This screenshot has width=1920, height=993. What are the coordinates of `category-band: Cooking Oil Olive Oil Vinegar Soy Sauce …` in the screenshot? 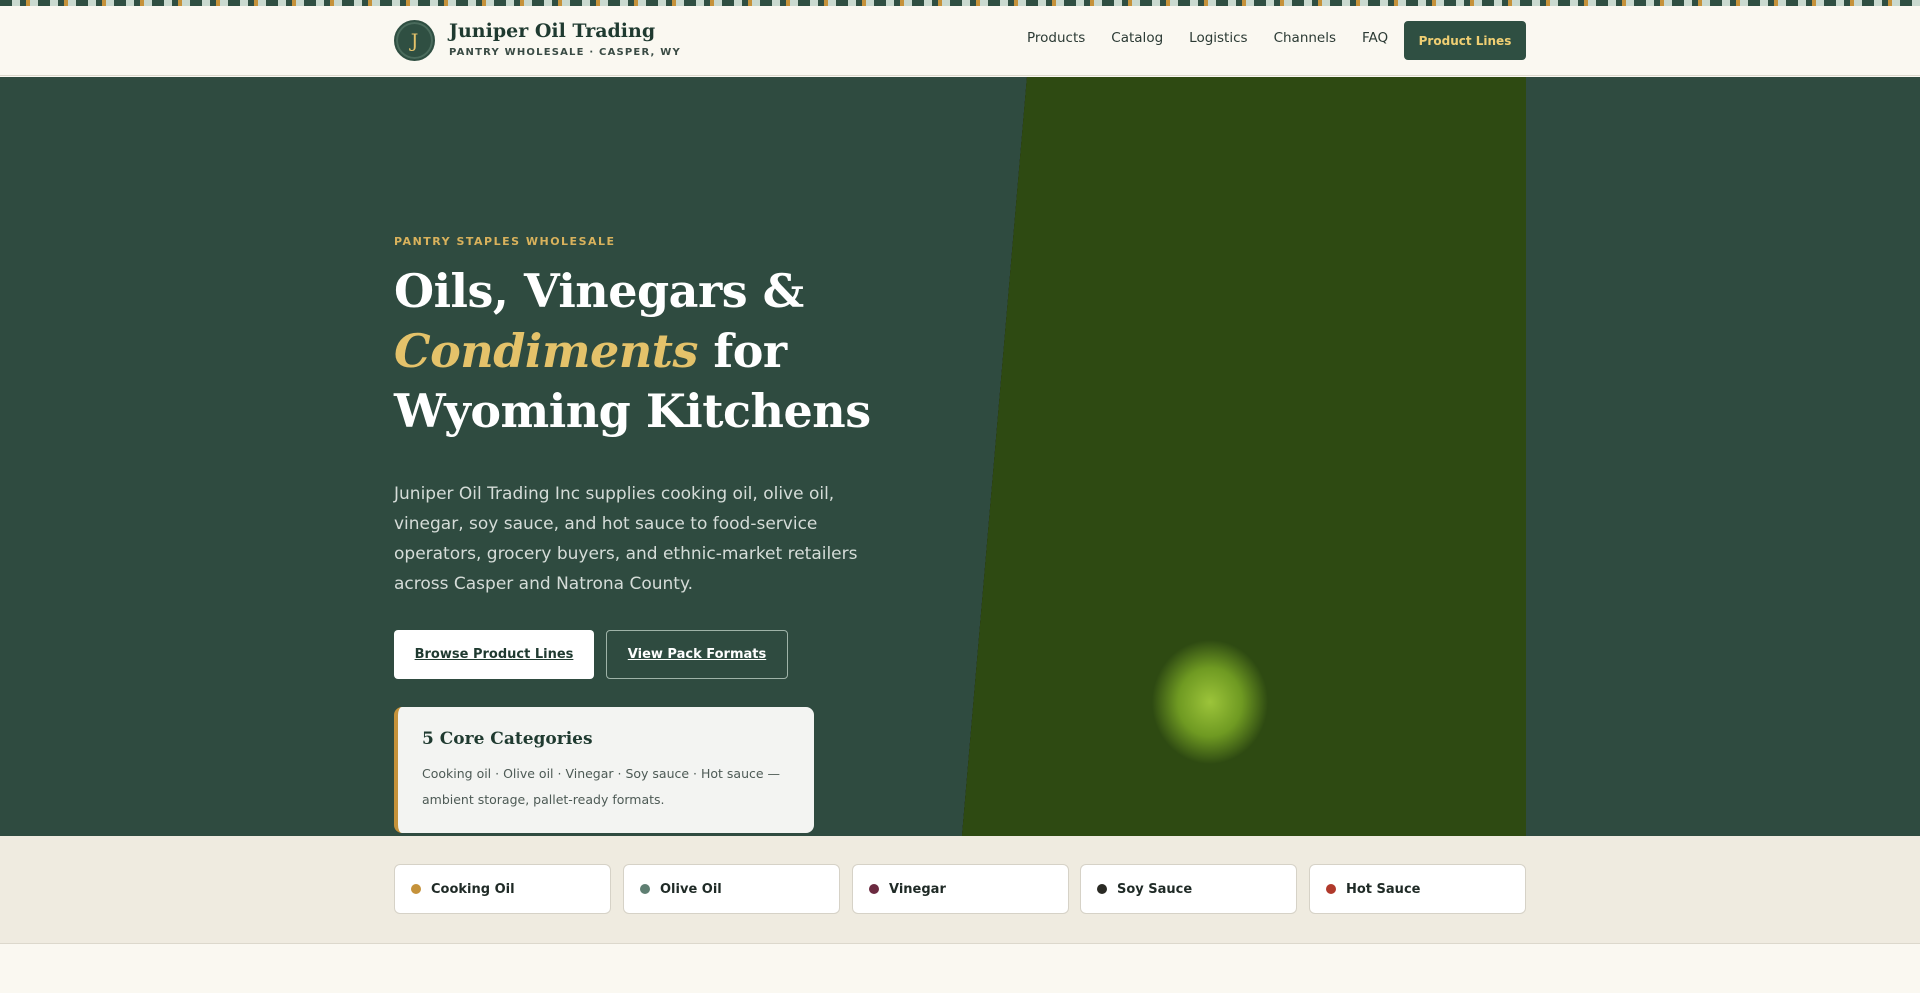 It's located at (960, 890).